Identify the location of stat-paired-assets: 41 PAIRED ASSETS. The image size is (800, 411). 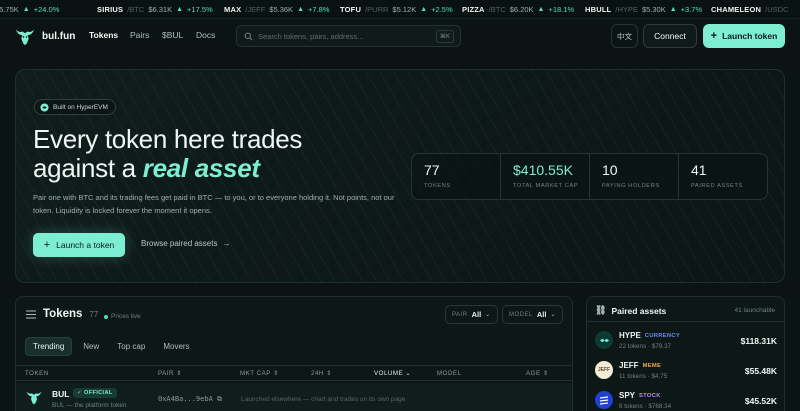
(723, 176).